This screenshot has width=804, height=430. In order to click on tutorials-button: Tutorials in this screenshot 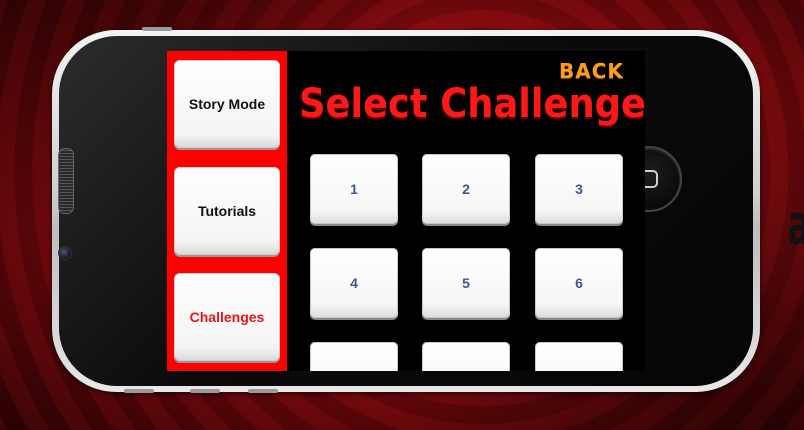, I will do `click(227, 211)`.